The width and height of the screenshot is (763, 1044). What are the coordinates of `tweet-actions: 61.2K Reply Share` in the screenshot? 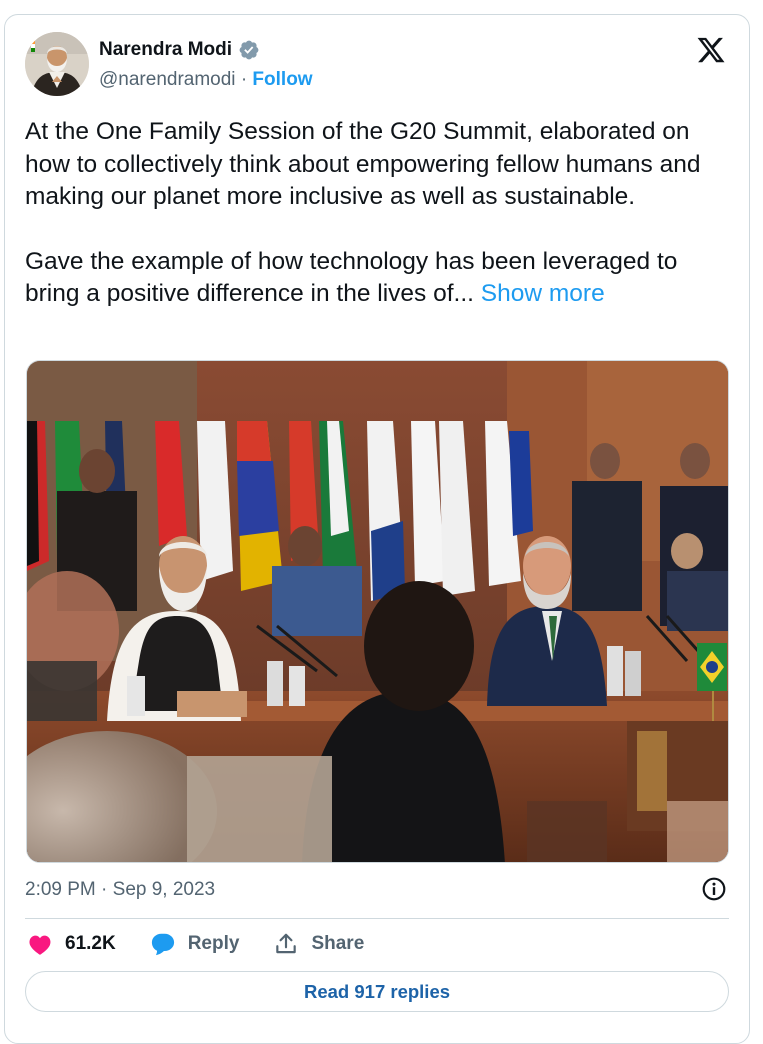 It's located at (212, 944).